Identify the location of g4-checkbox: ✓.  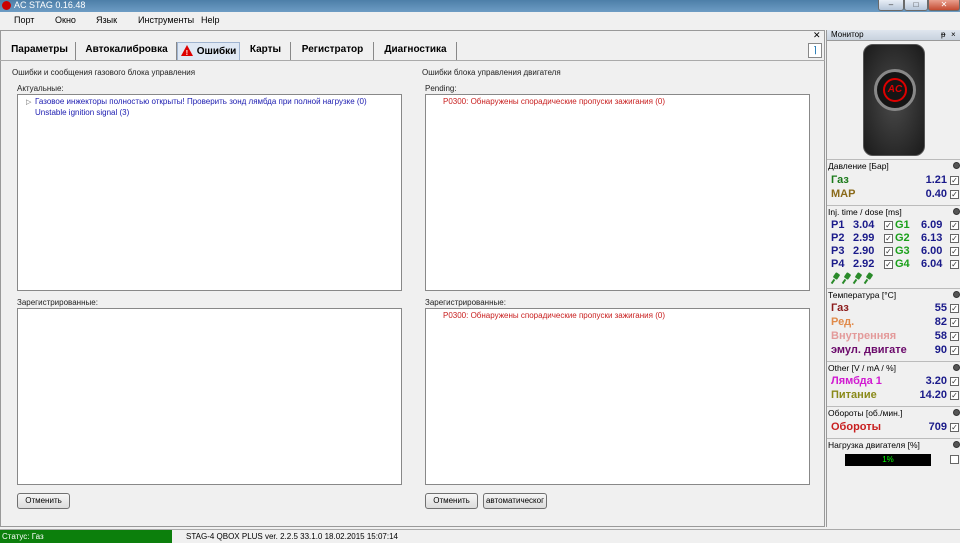
(954, 264).